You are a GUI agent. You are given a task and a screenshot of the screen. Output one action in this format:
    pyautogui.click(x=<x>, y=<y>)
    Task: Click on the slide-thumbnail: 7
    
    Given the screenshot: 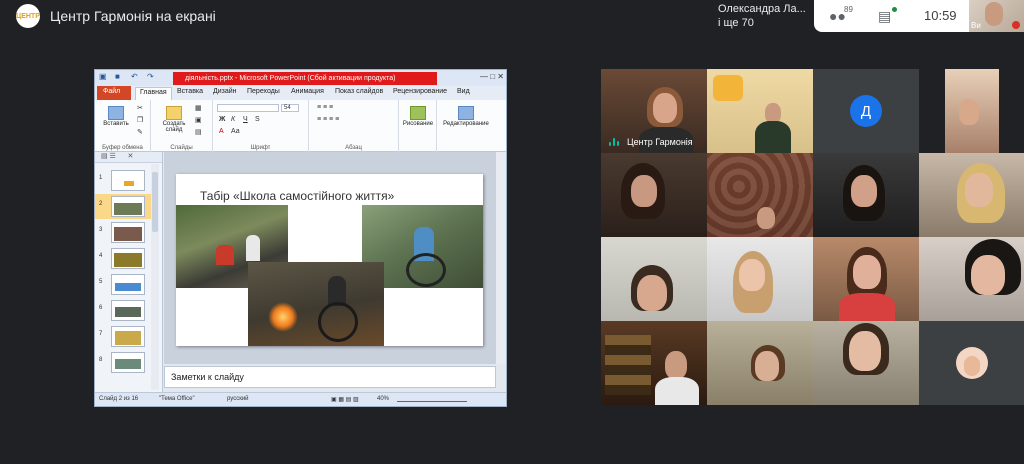 What is the action you would take?
    pyautogui.click(x=125, y=336)
    